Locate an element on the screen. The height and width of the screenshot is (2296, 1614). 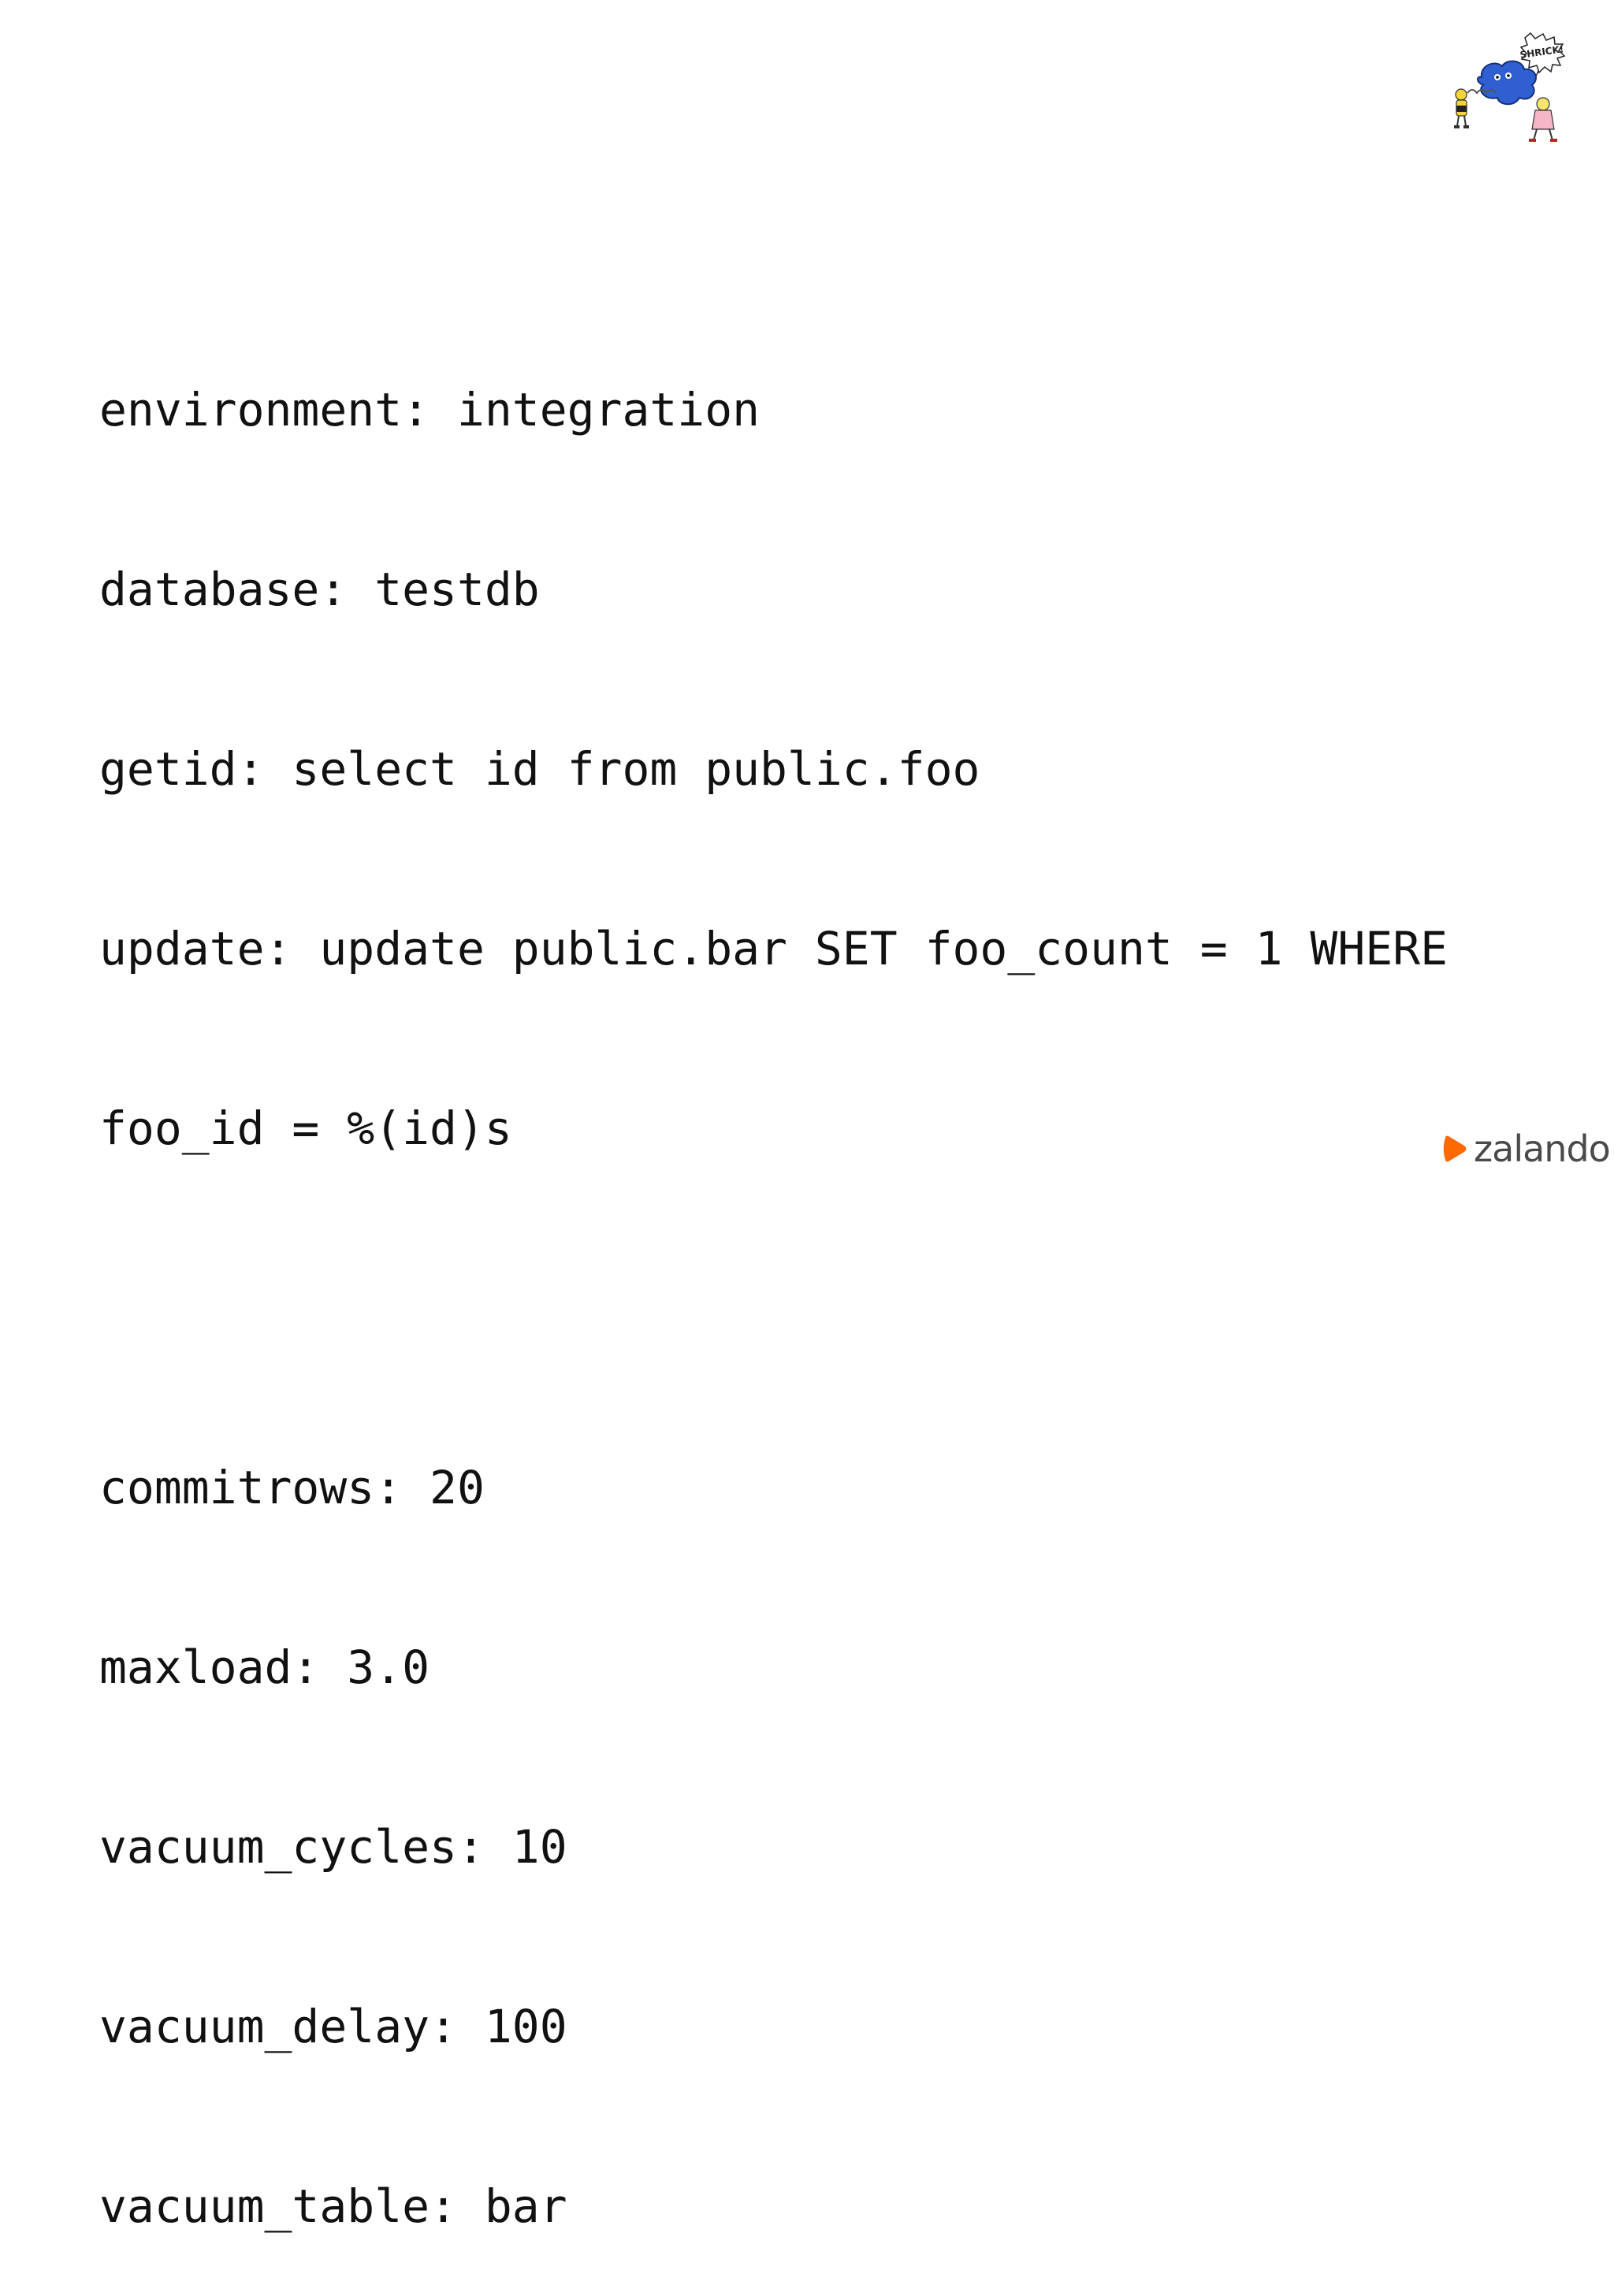
config-line-database: database: testdb is located at coordinates (319, 589).